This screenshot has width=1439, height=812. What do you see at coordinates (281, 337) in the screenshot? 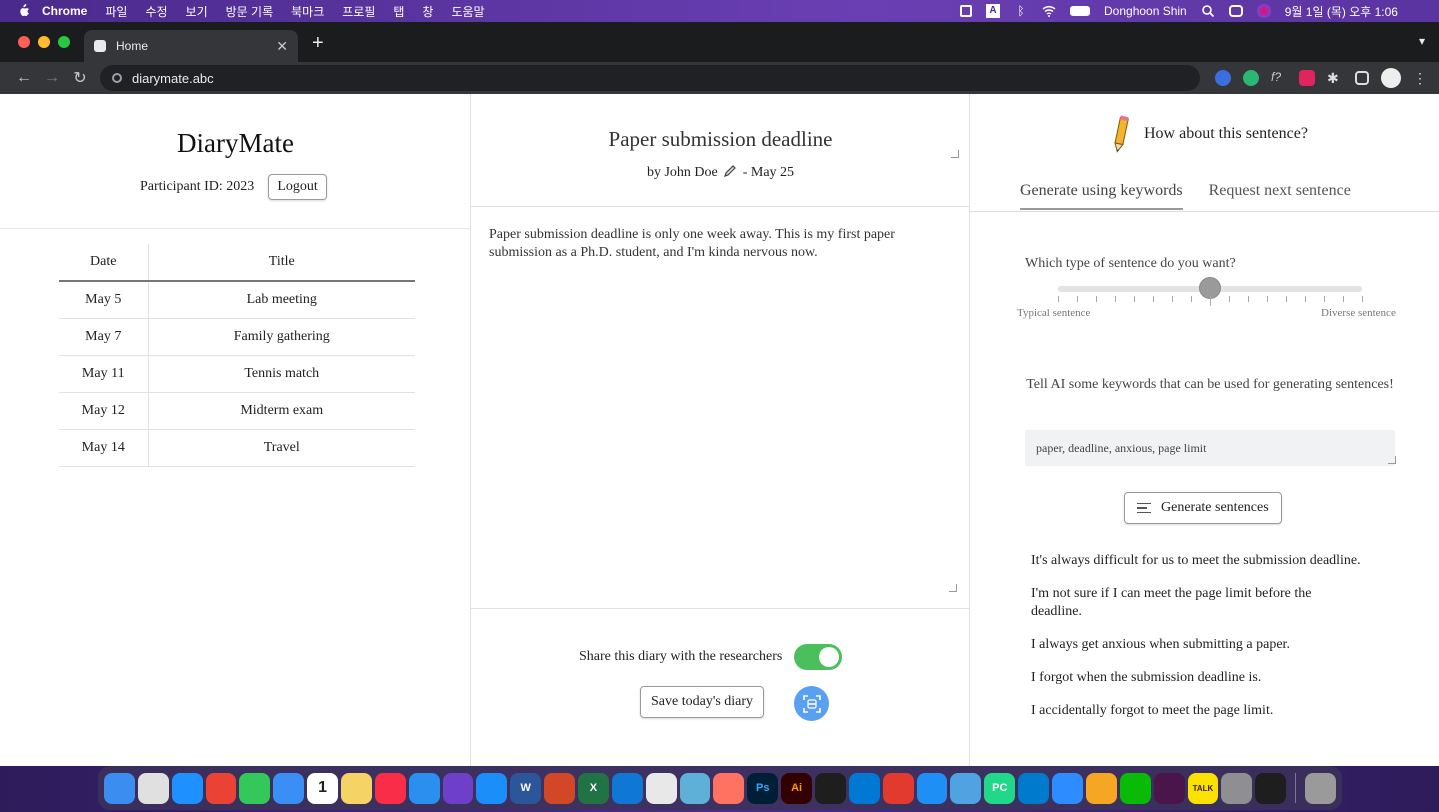
I see `row-title: Family gathering` at bounding box center [281, 337].